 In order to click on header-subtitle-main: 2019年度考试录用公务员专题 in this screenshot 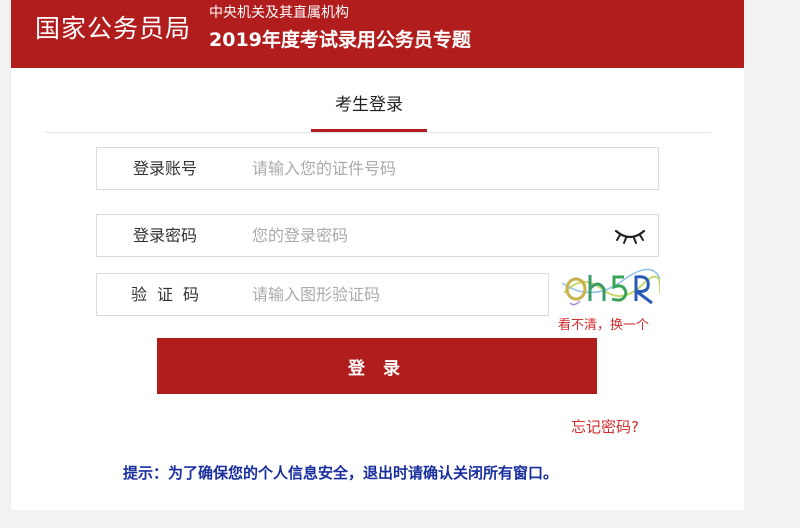, I will do `click(340, 40)`.